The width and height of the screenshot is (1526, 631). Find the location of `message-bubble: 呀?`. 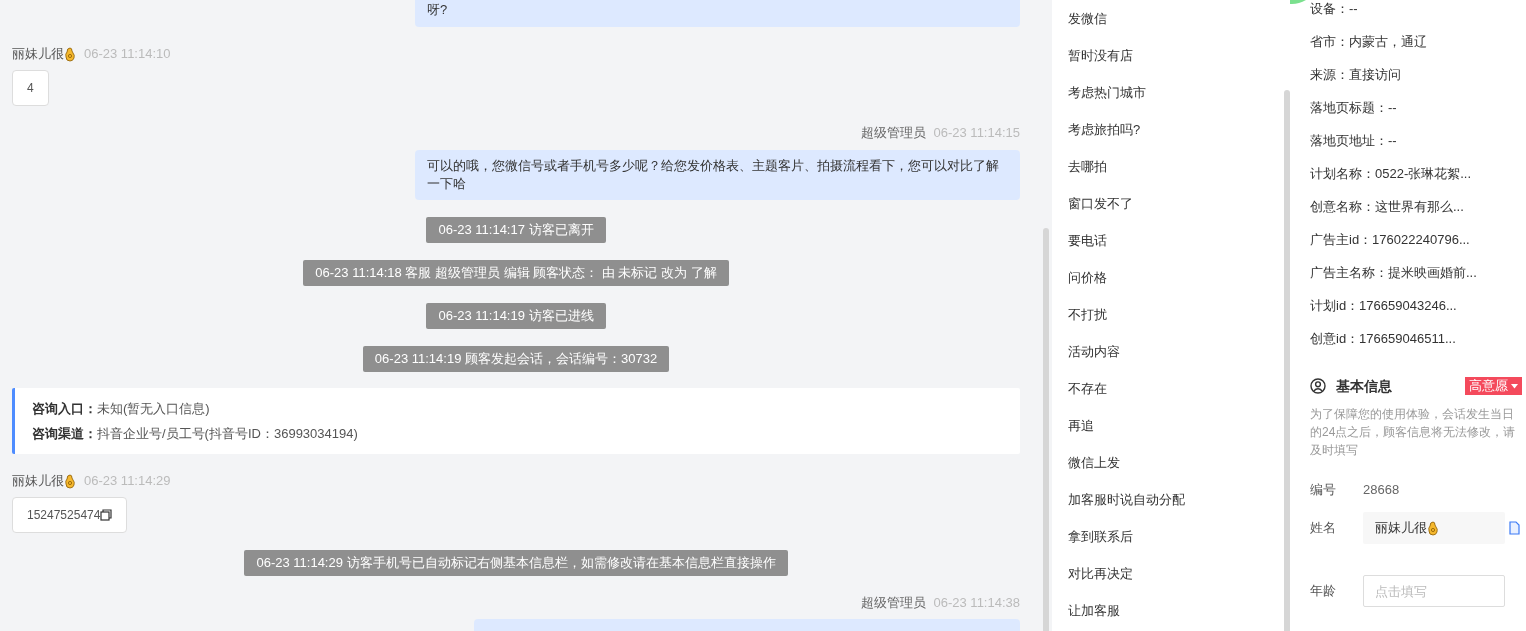

message-bubble: 呀? is located at coordinates (717, 13).